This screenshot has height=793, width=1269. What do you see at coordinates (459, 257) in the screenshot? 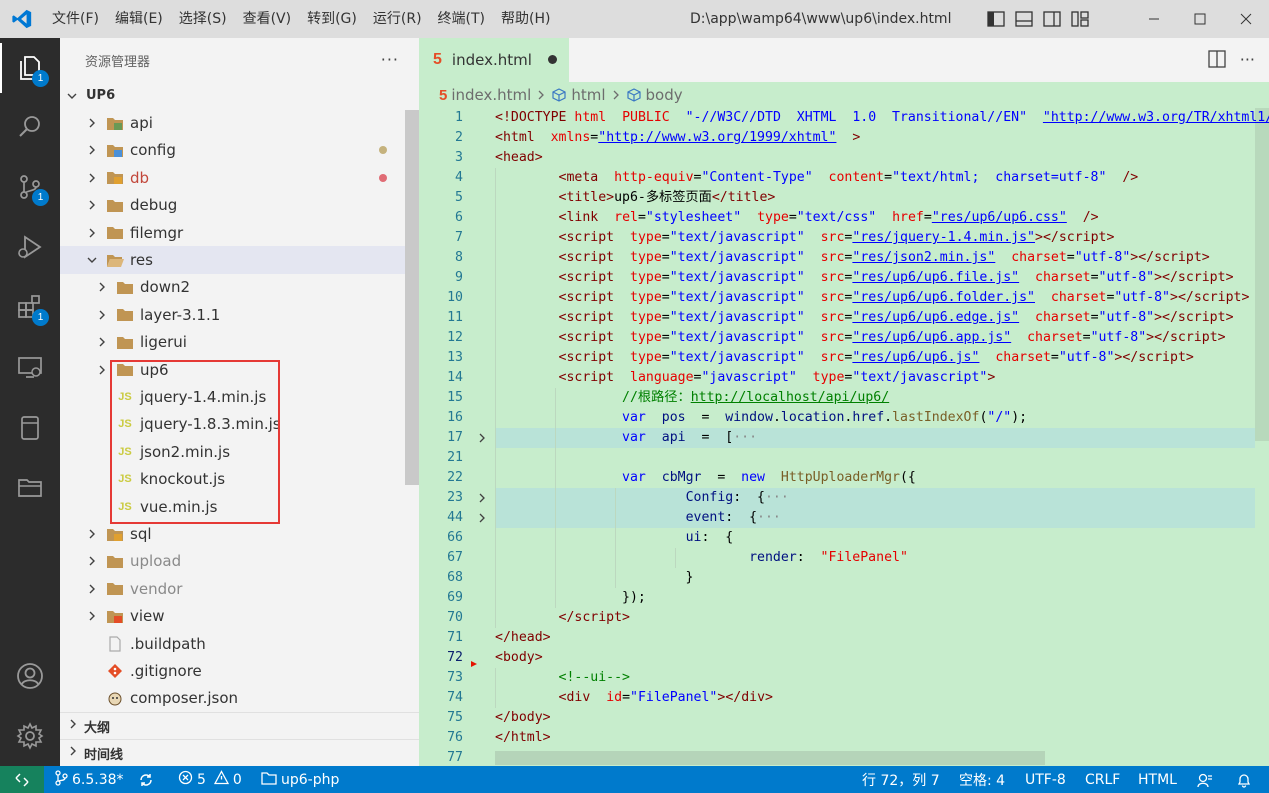
I see `line-number: 8` at bounding box center [459, 257].